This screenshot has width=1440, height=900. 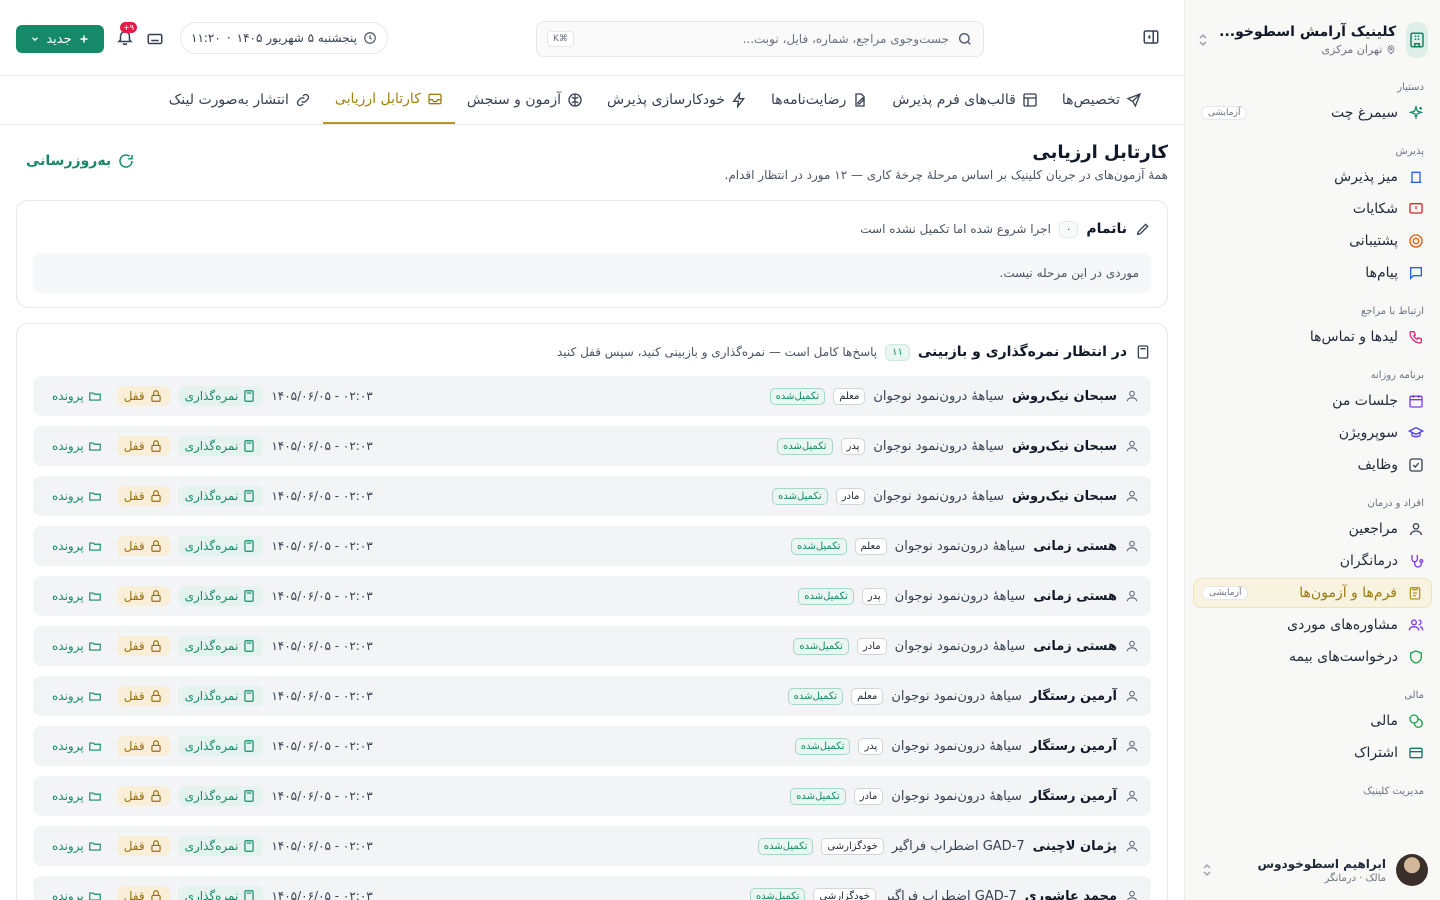 I want to click on respondent-tag: خودگزارشی, so click(x=852, y=846).